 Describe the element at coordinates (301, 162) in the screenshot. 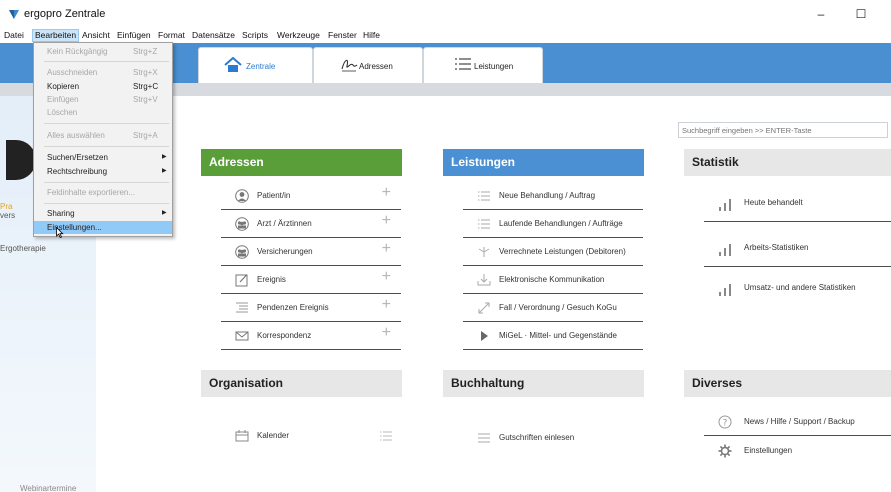

I see `section-header-adressen: Adressen` at that location.